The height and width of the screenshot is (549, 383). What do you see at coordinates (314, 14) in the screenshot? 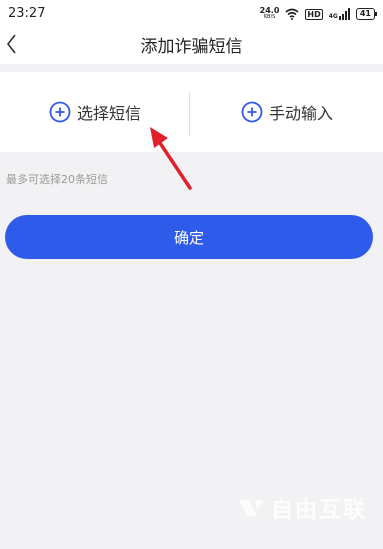
I see `hd-badge: HD` at bounding box center [314, 14].